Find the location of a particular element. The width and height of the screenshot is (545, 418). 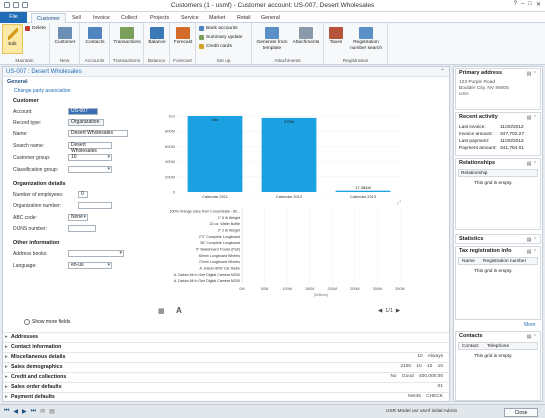

factbox-title: Recent activity ▤ ⌃ is located at coordinates (498, 117).